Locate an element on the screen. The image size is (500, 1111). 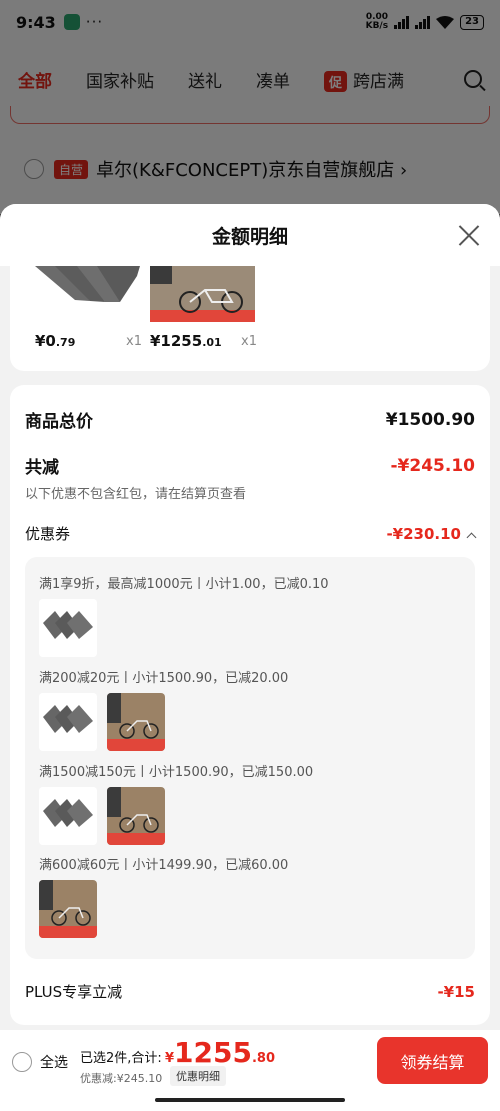
sheet-title: 金额明细 is located at coordinates (249, 236).